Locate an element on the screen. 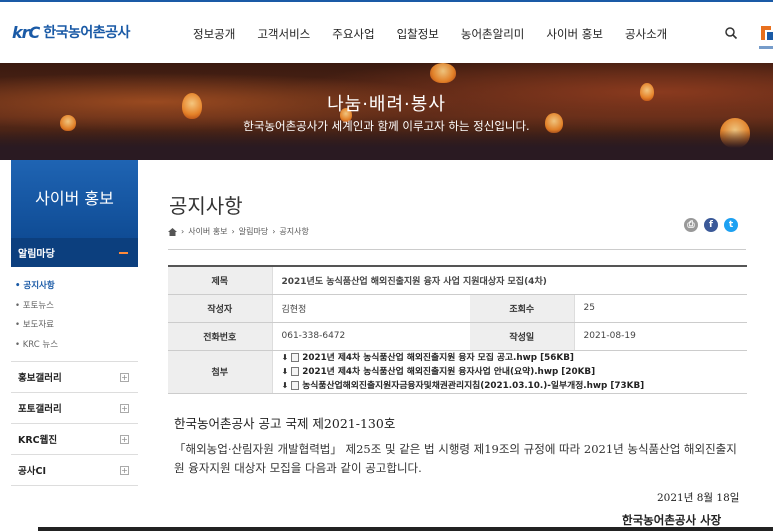 The image size is (773, 531). author-value: 김현정 is located at coordinates (370, 308).